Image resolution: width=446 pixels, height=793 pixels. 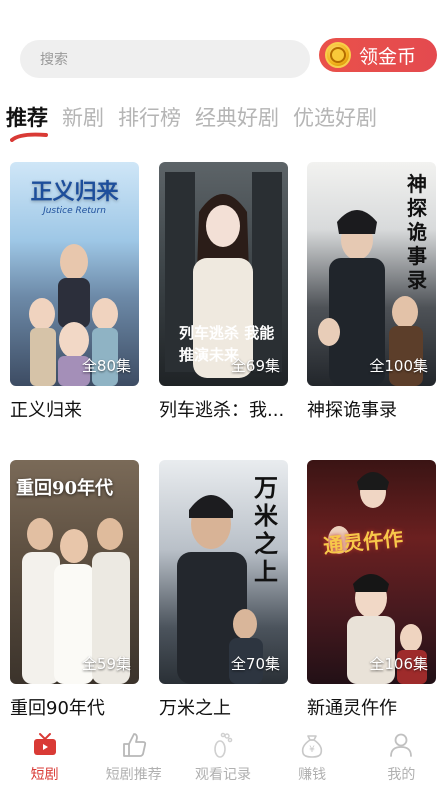 I want to click on tab-recommend: 推荐, so click(x=27, y=122).